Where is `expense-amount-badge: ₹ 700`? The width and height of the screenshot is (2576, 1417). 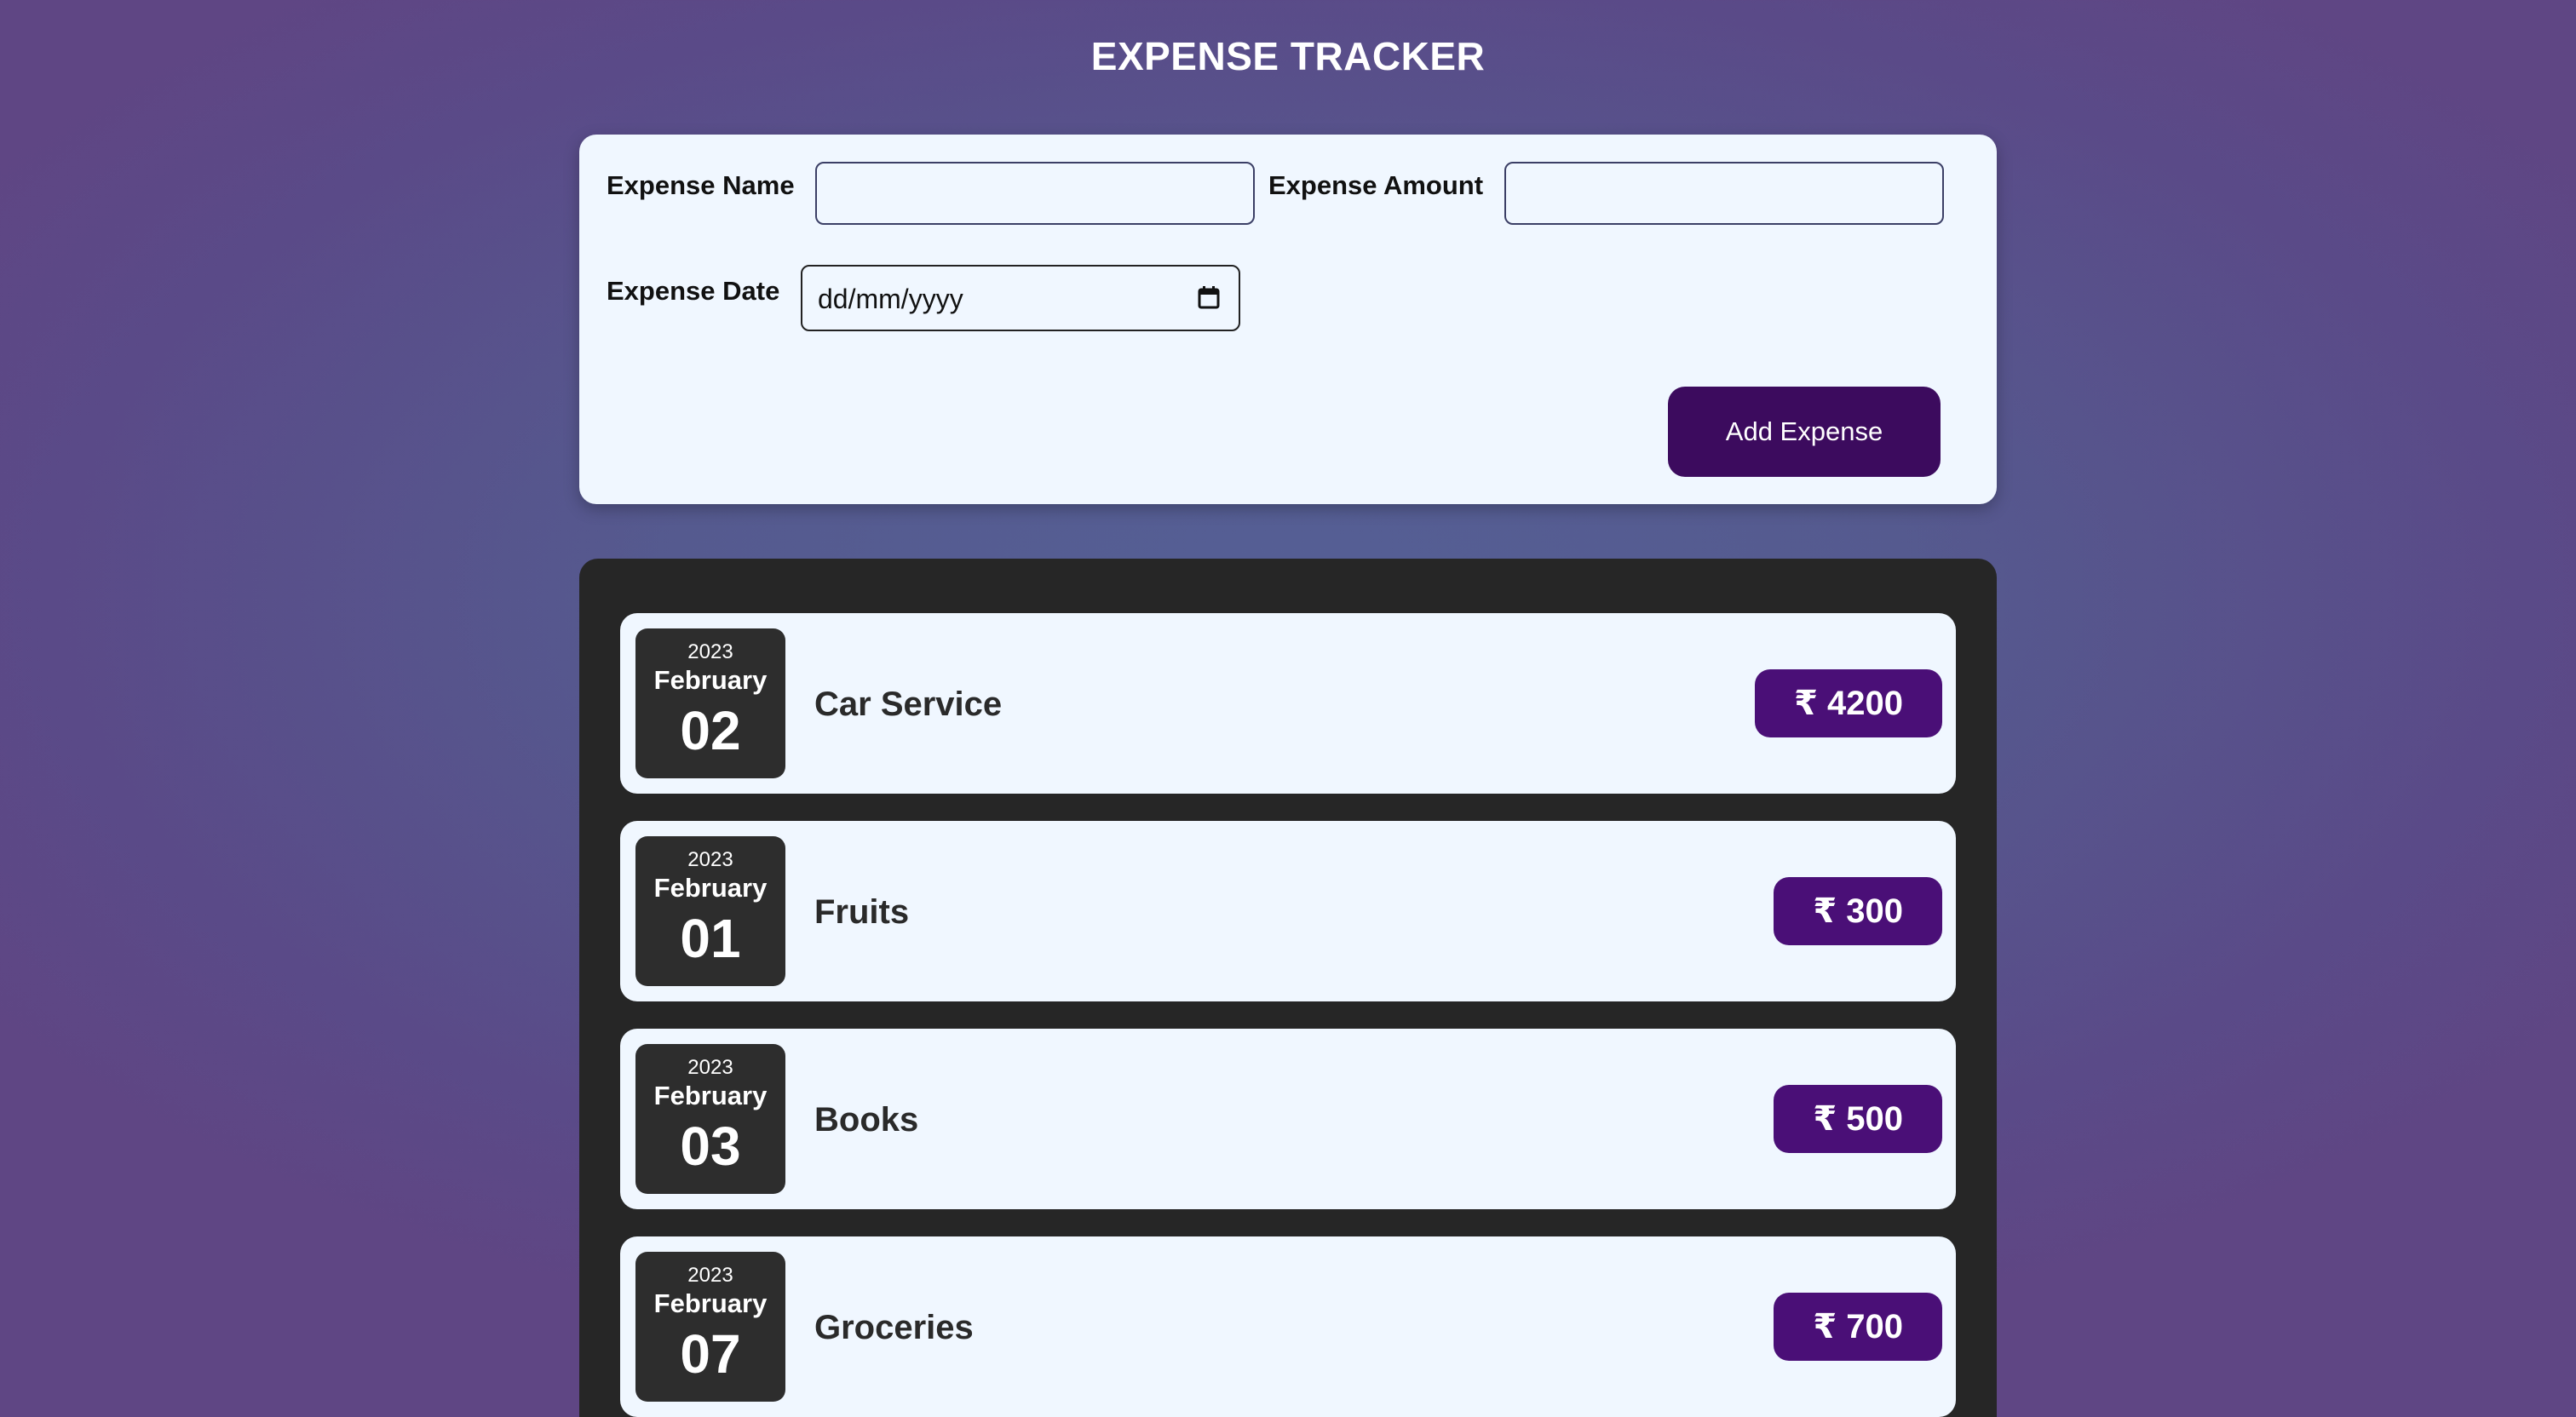 expense-amount-badge: ₹ 700 is located at coordinates (1858, 1327).